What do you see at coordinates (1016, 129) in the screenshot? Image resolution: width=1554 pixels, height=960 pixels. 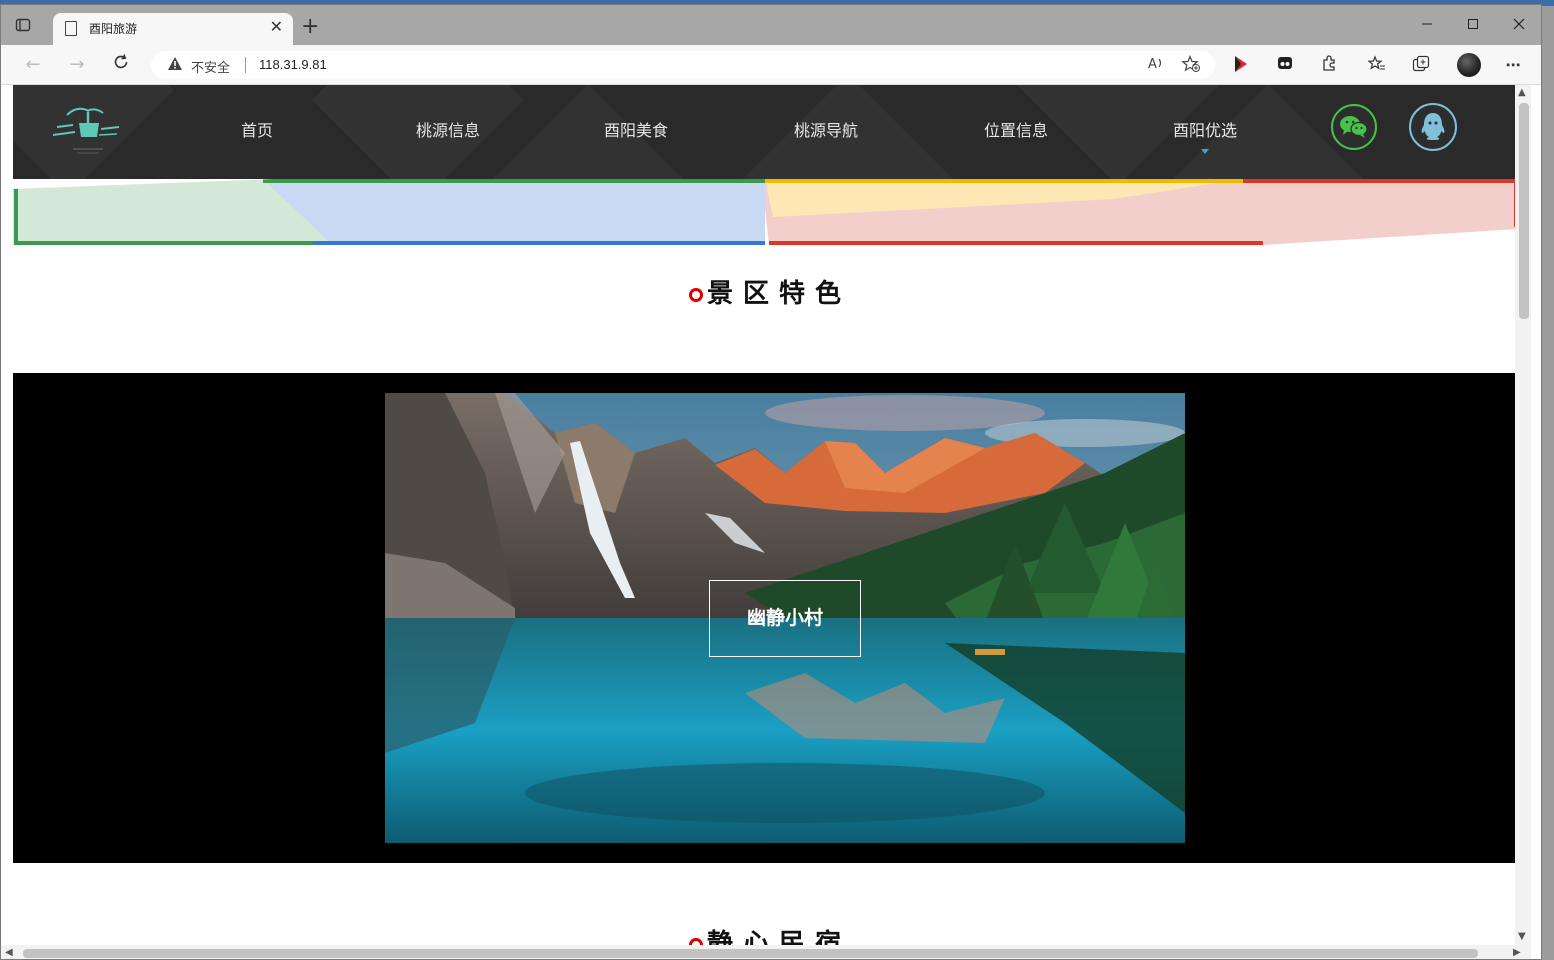 I see `nav-location-info: 位置信息` at bounding box center [1016, 129].